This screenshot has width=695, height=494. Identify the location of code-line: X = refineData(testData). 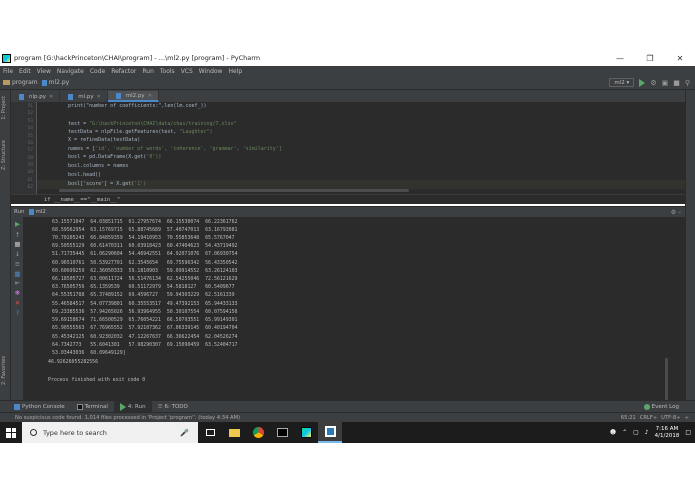
(98, 140).